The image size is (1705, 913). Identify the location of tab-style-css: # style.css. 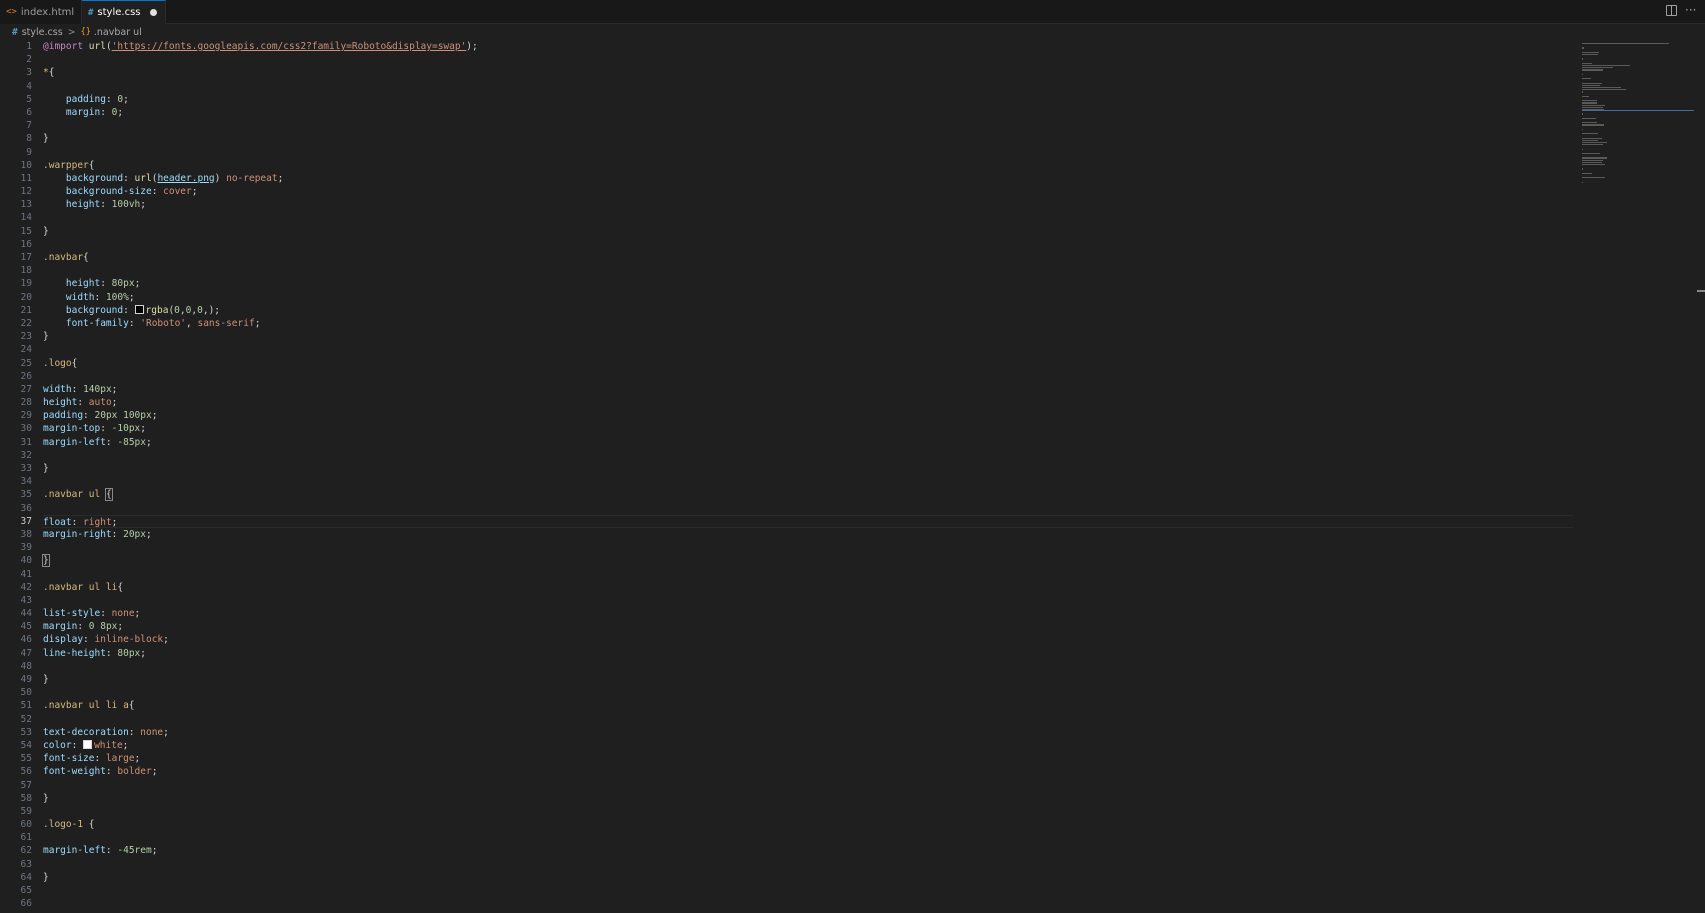
(124, 12).